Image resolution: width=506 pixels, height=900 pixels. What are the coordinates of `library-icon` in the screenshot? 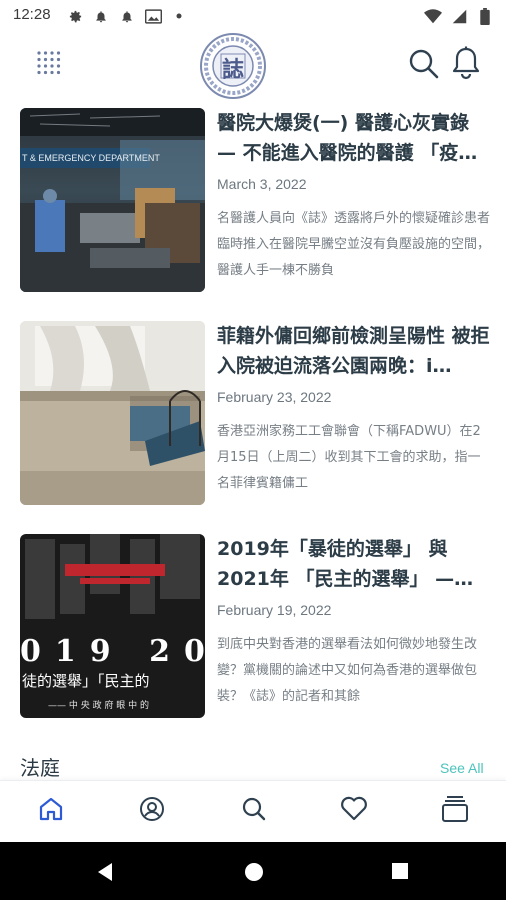 It's located at (455, 811).